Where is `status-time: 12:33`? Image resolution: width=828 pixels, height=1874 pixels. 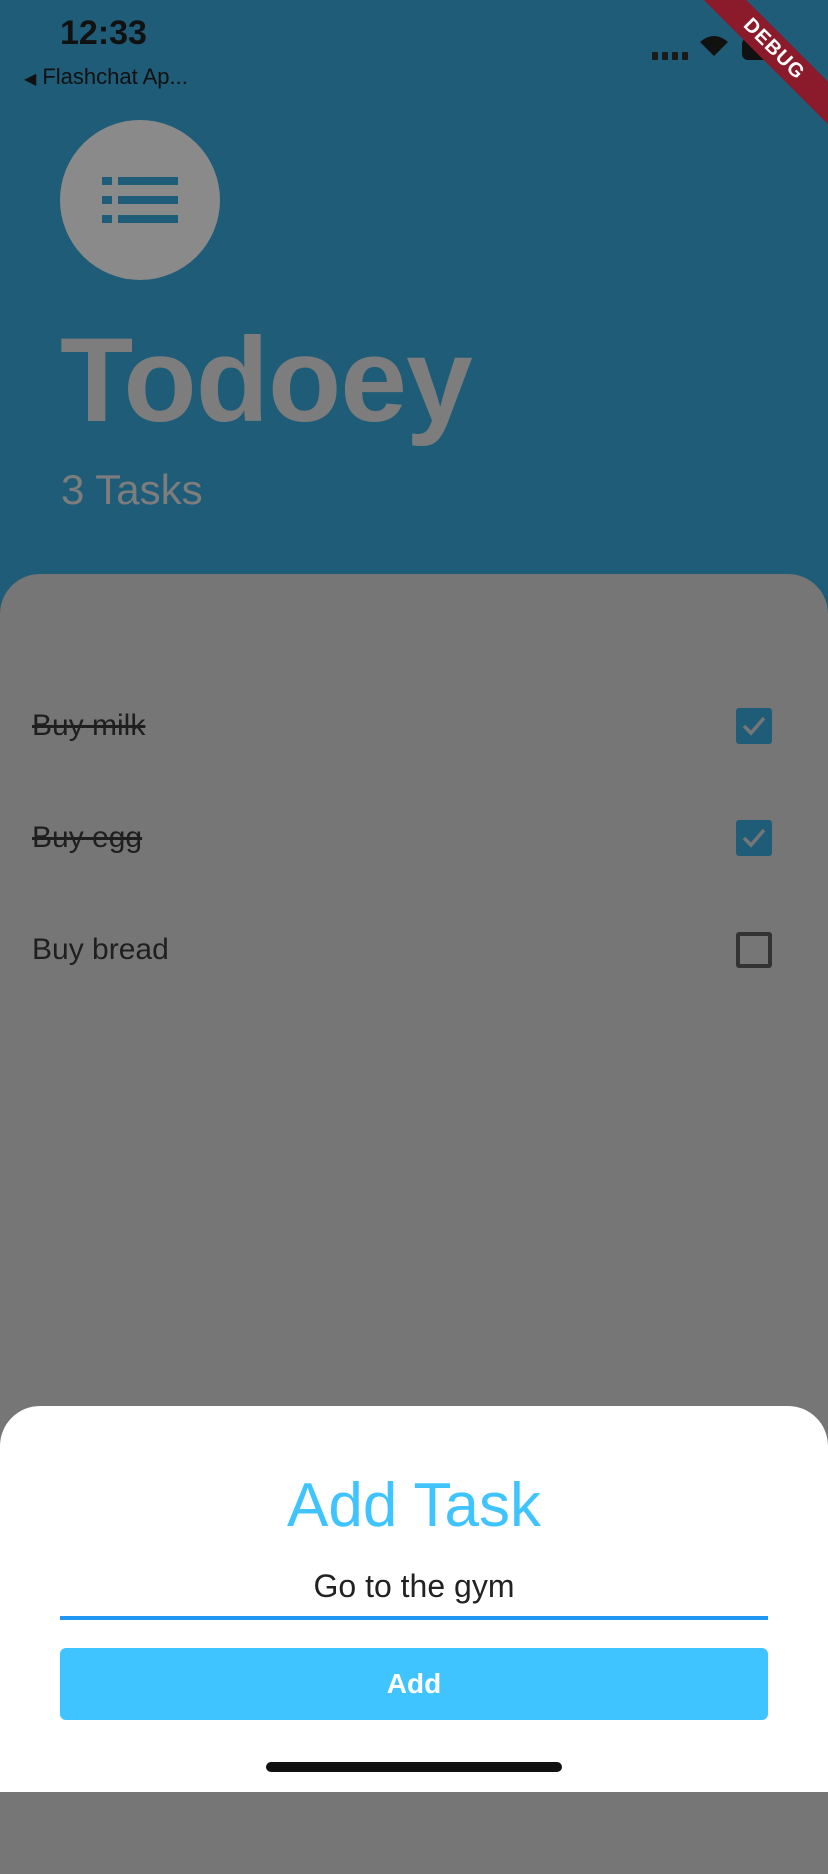
status-time: 12:33 is located at coordinates (103, 33).